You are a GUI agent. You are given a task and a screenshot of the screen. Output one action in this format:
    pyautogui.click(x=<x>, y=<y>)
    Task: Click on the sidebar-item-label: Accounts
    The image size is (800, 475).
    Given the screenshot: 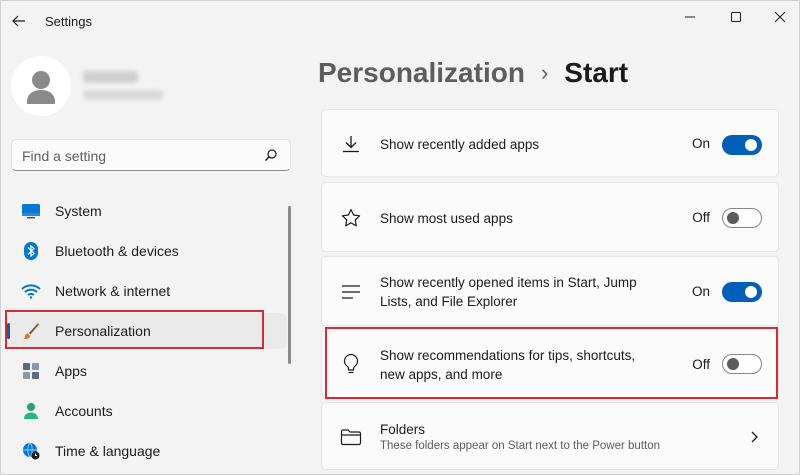 What is the action you would take?
    pyautogui.click(x=84, y=411)
    